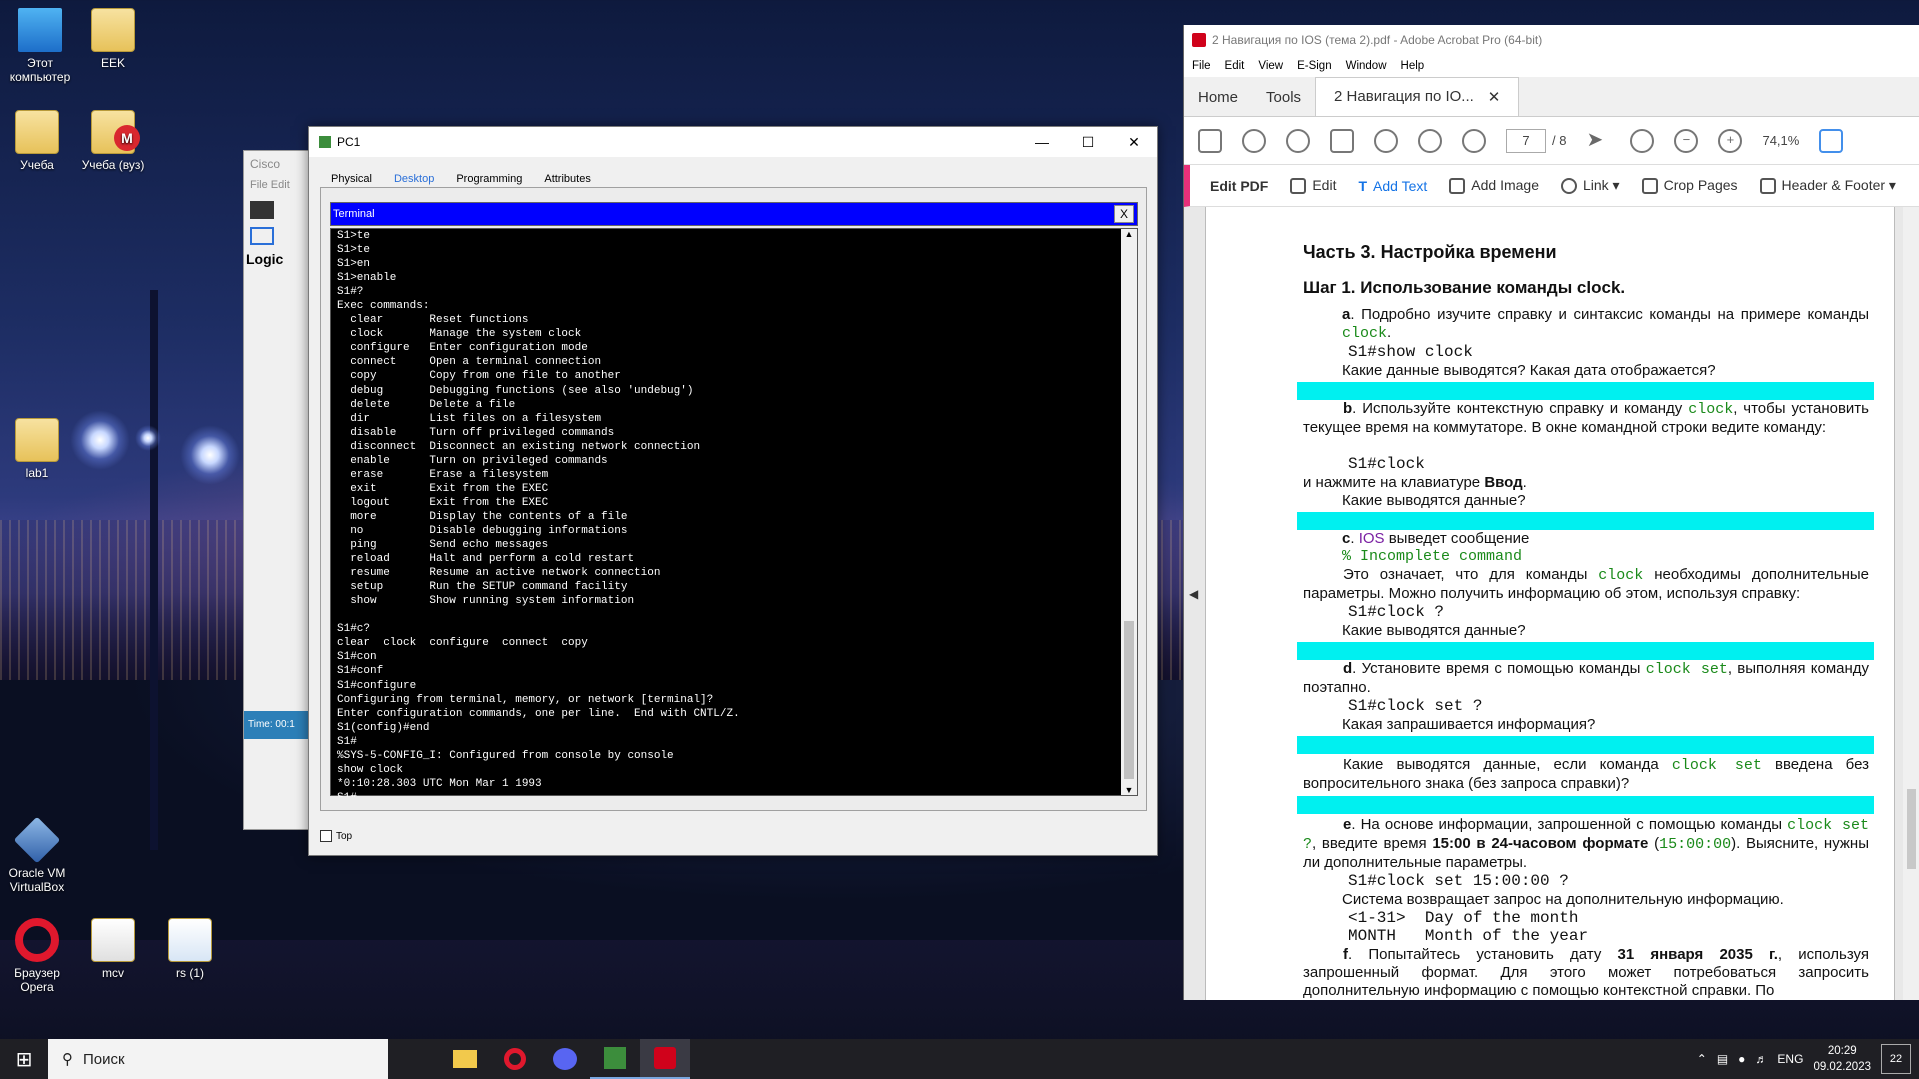 This screenshot has width=1919, height=1079. I want to click on acrobat-taskbar-icon, so click(665, 1059).